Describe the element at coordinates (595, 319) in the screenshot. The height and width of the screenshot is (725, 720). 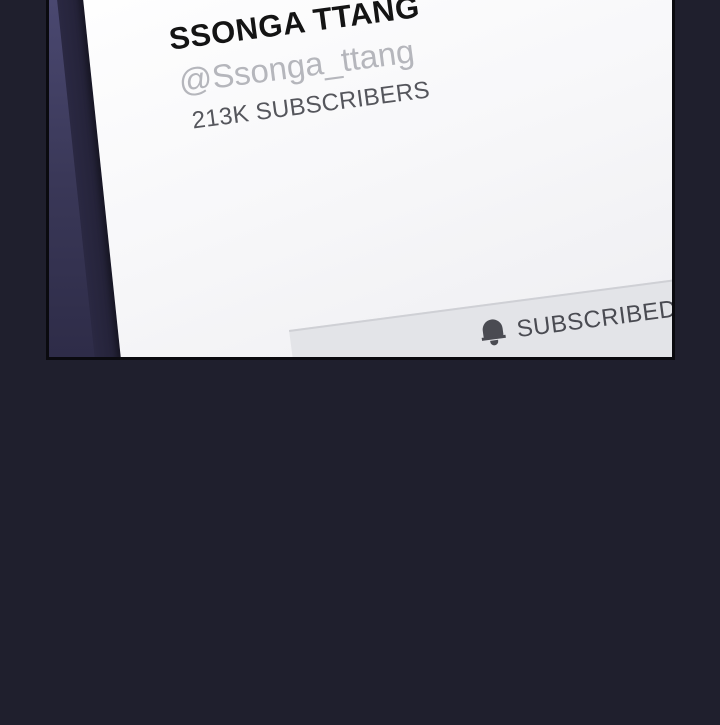
I see `subscribed-label: SUBSCRIBED` at that location.